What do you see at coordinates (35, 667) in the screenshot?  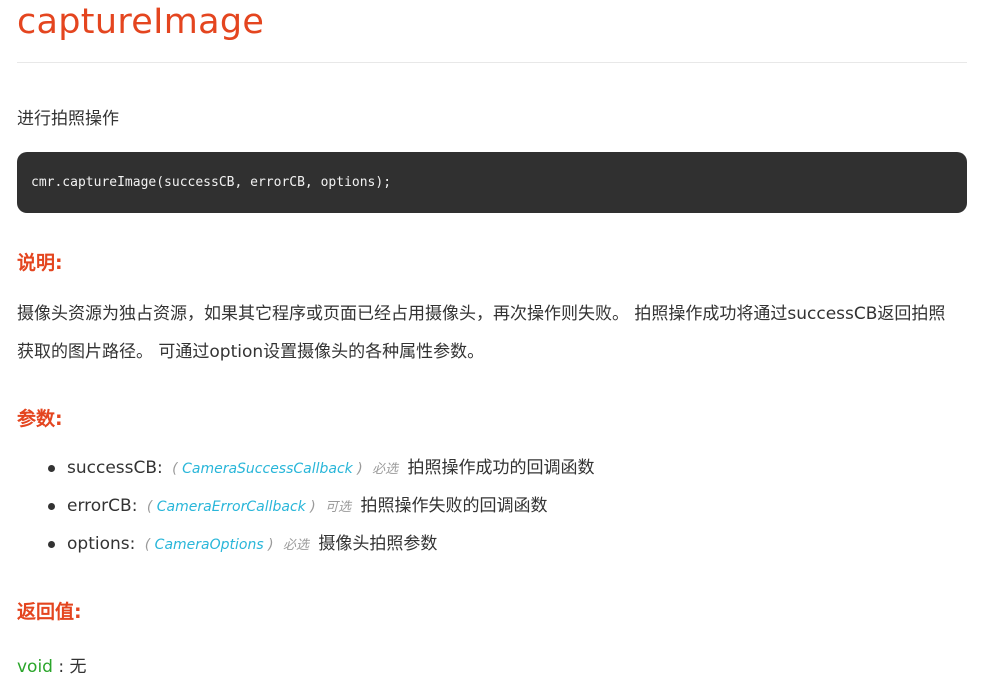 I see `return-type: void` at bounding box center [35, 667].